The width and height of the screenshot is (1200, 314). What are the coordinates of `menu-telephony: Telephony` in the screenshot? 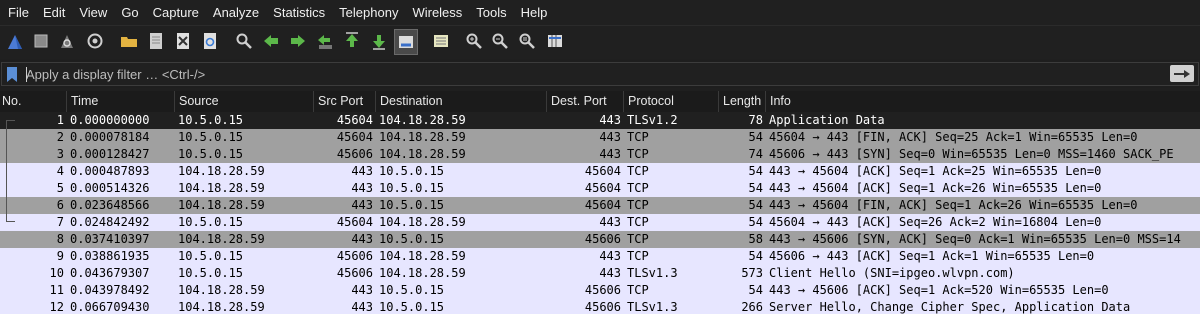 It's located at (368, 12).